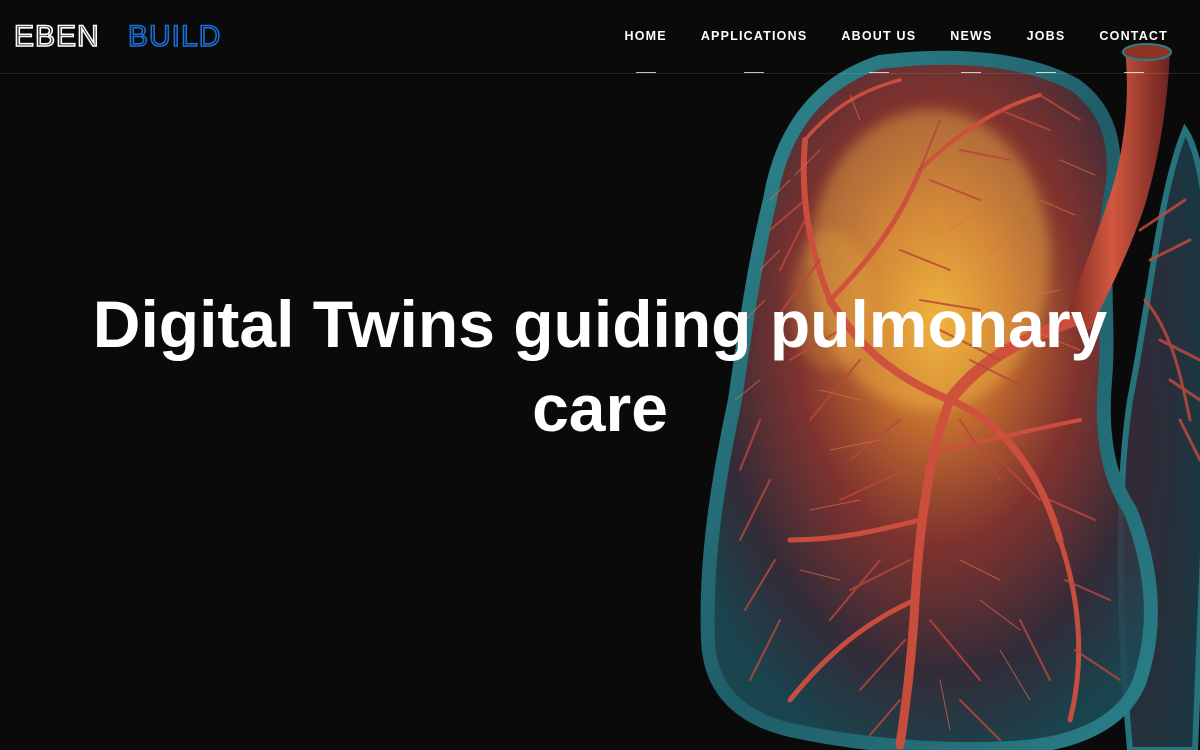 The width and height of the screenshot is (1200, 750). I want to click on nav-label-home: HOME, so click(646, 36).